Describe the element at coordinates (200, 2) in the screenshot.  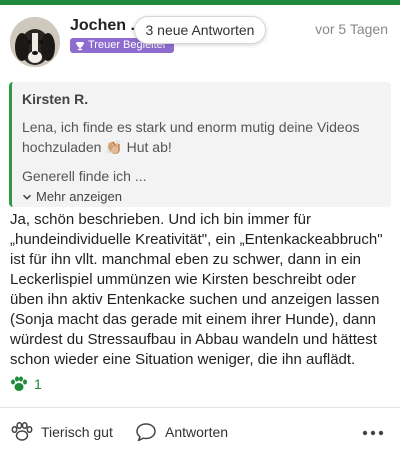
I see `top-accent-bar` at that location.